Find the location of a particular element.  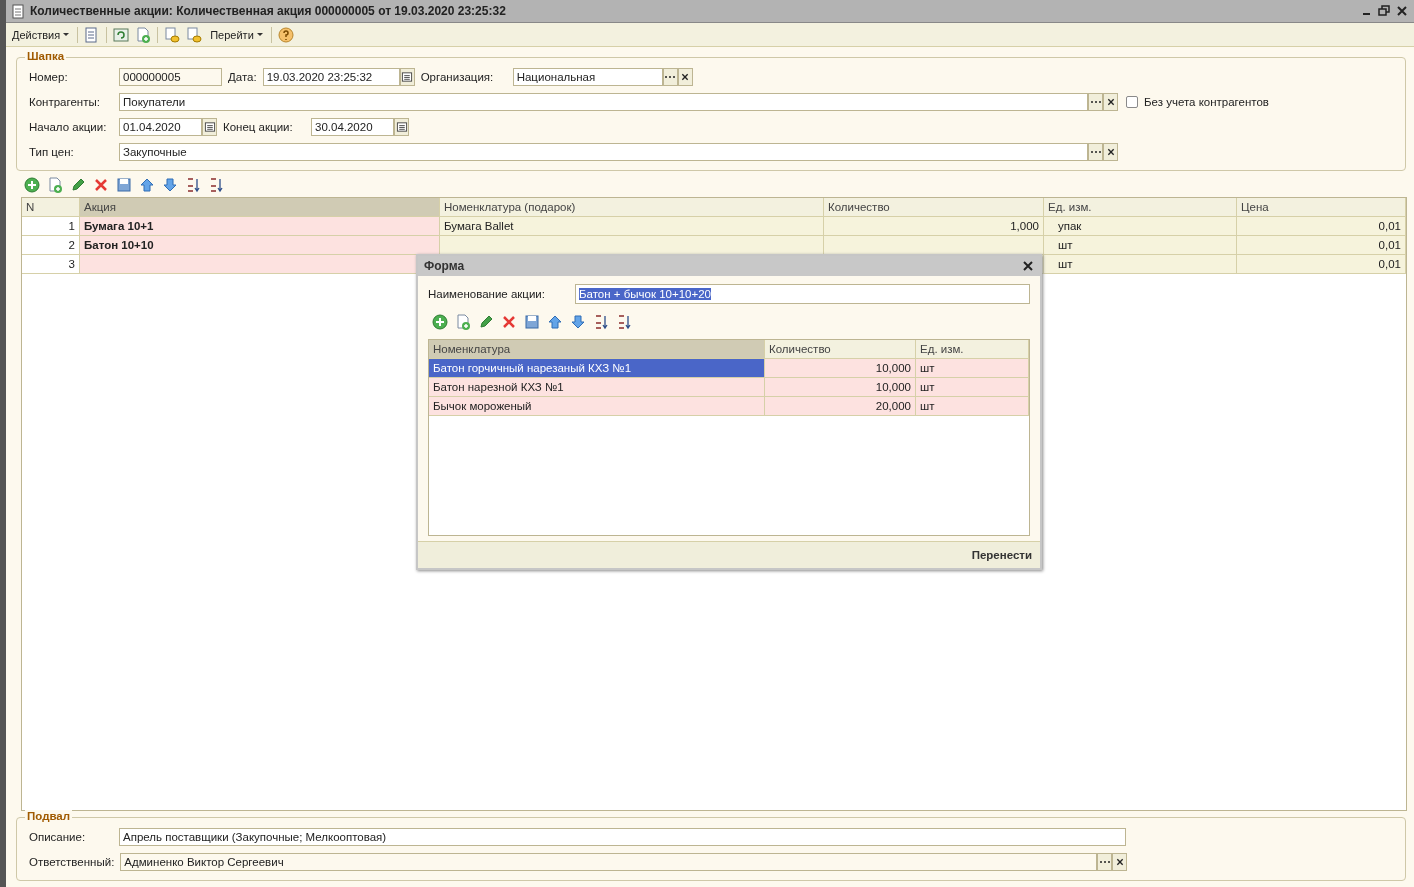

table-cell: 3 is located at coordinates (51, 264).